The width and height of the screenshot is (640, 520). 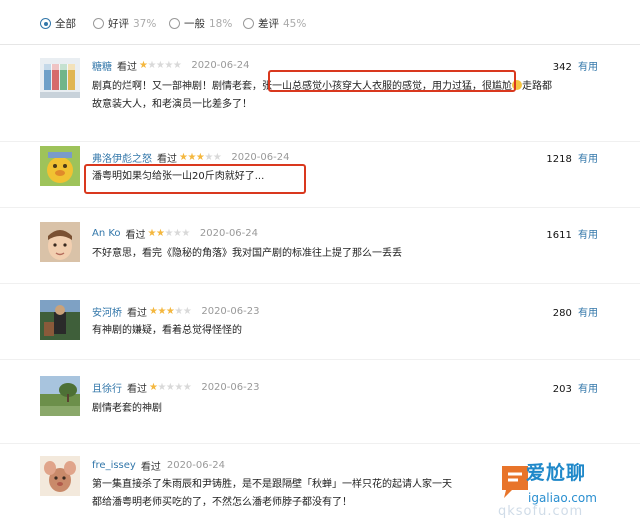 I want to click on vote-count: 1611, so click(x=559, y=235).